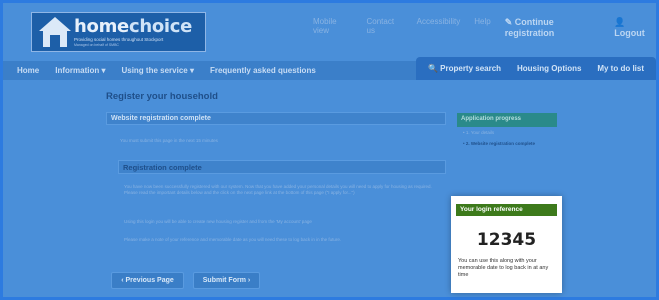 Image resolution: width=659 pixels, height=300 pixels. What do you see at coordinates (506, 210) in the screenshot?
I see `popup-title: Your login reference` at bounding box center [506, 210].